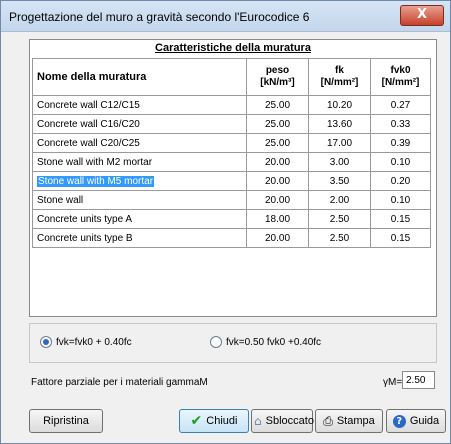 This screenshot has height=444, width=451. What do you see at coordinates (119, 382) in the screenshot?
I see `gamma-label: Fattore parziale per i materiali gammaM` at bounding box center [119, 382].